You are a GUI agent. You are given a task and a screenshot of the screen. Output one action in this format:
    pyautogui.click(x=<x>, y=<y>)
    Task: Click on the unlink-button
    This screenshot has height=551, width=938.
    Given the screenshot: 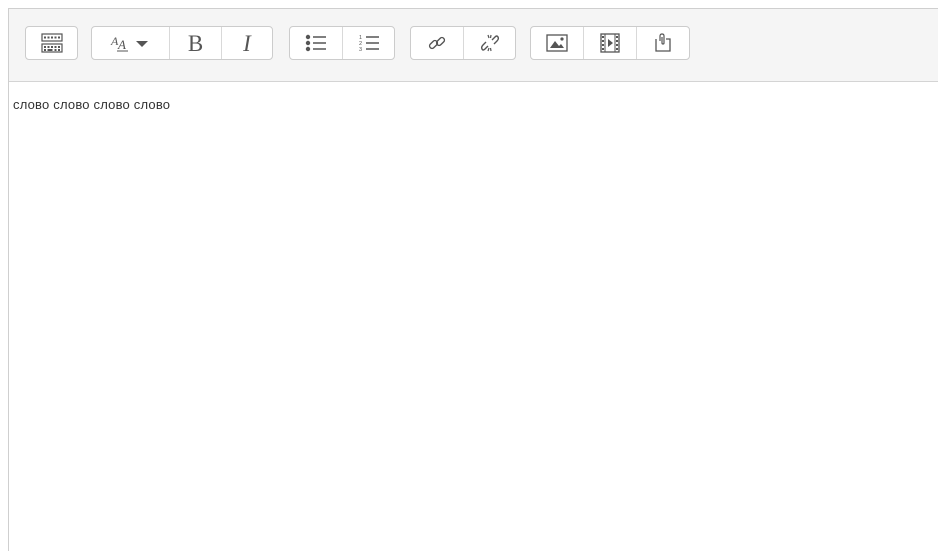 What is the action you would take?
    pyautogui.click(x=489, y=43)
    